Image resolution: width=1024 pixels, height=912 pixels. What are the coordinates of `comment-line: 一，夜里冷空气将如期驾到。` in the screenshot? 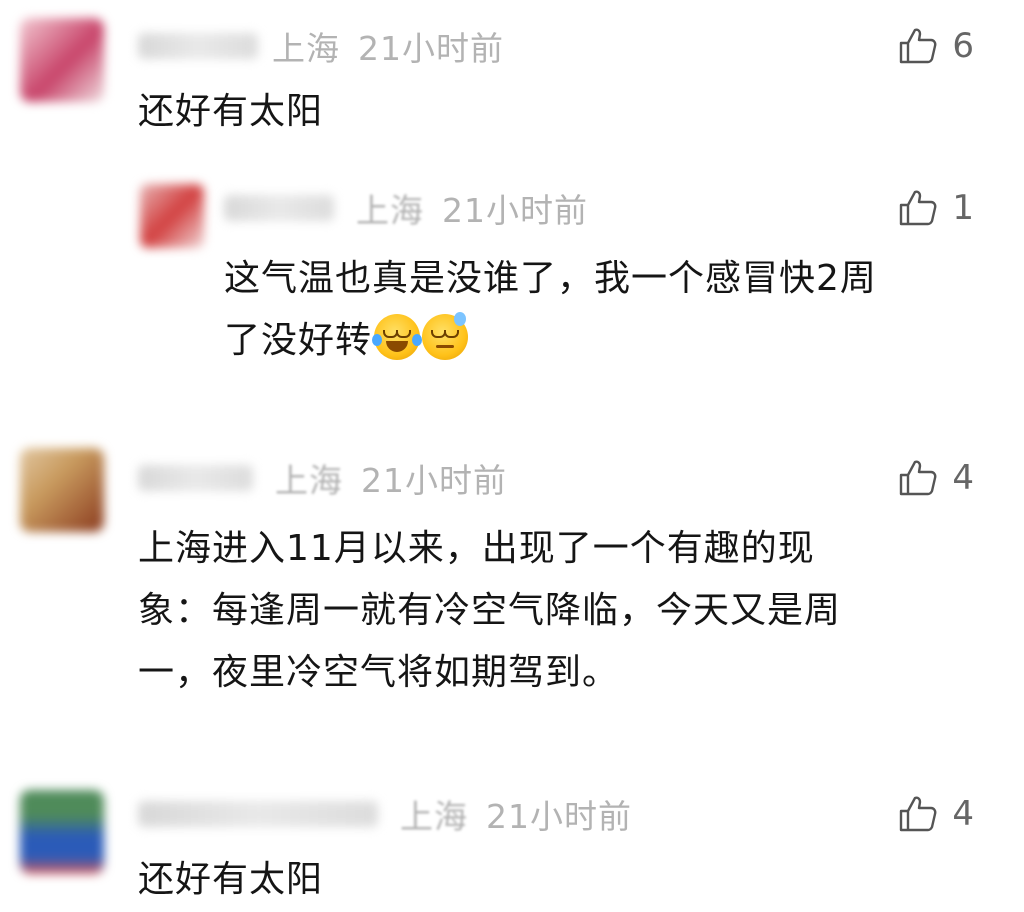 It's located at (379, 672).